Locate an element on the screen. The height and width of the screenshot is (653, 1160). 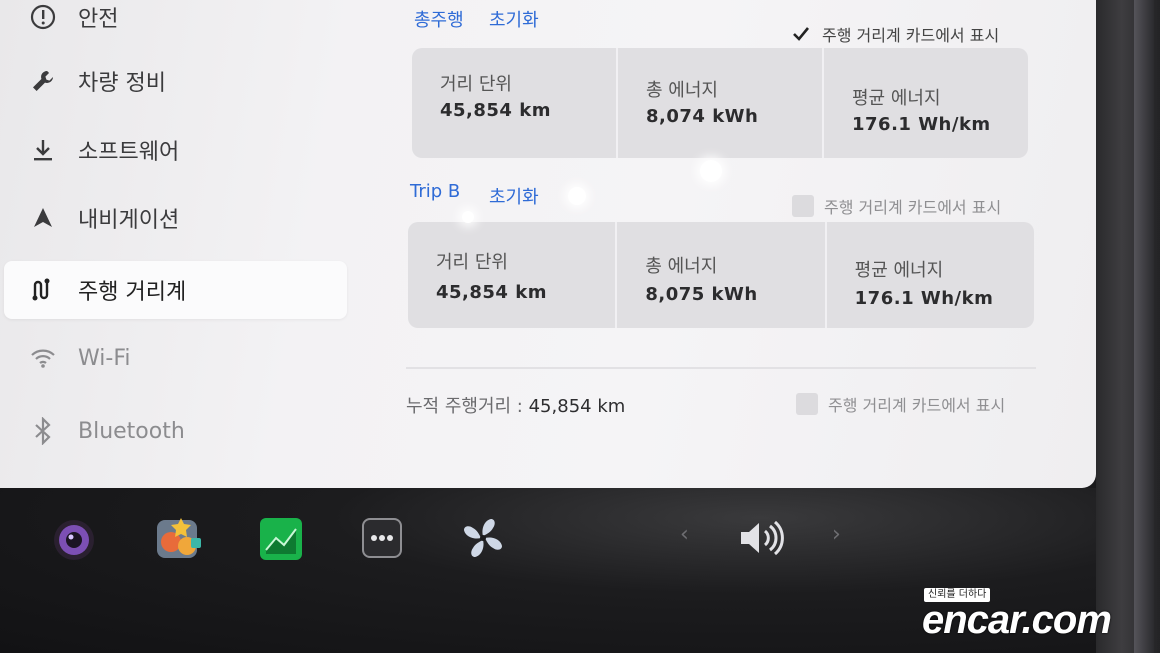
trip-a-distance: 거리 단위 45,854 km is located at coordinates (514, 103).